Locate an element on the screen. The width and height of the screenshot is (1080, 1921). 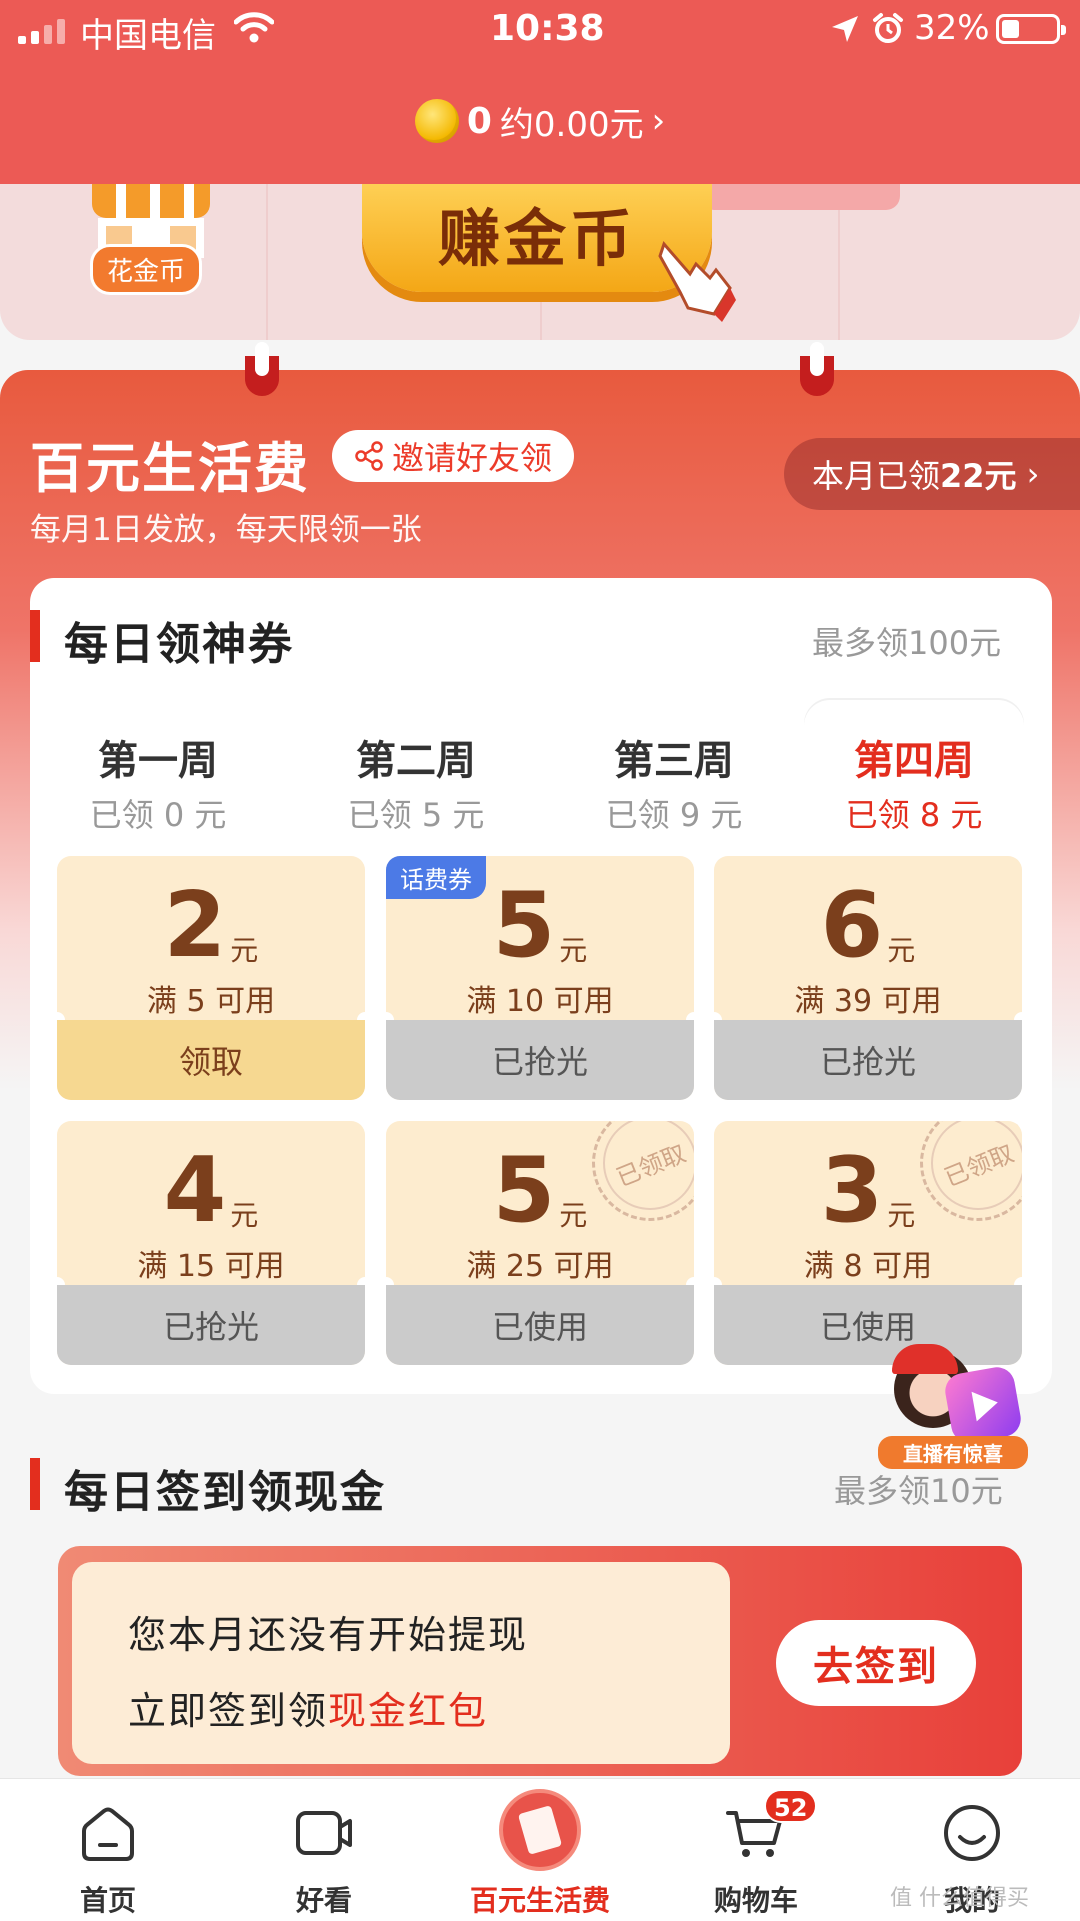
watermark: 值 什么值得买 is located at coordinates (959, 1898).